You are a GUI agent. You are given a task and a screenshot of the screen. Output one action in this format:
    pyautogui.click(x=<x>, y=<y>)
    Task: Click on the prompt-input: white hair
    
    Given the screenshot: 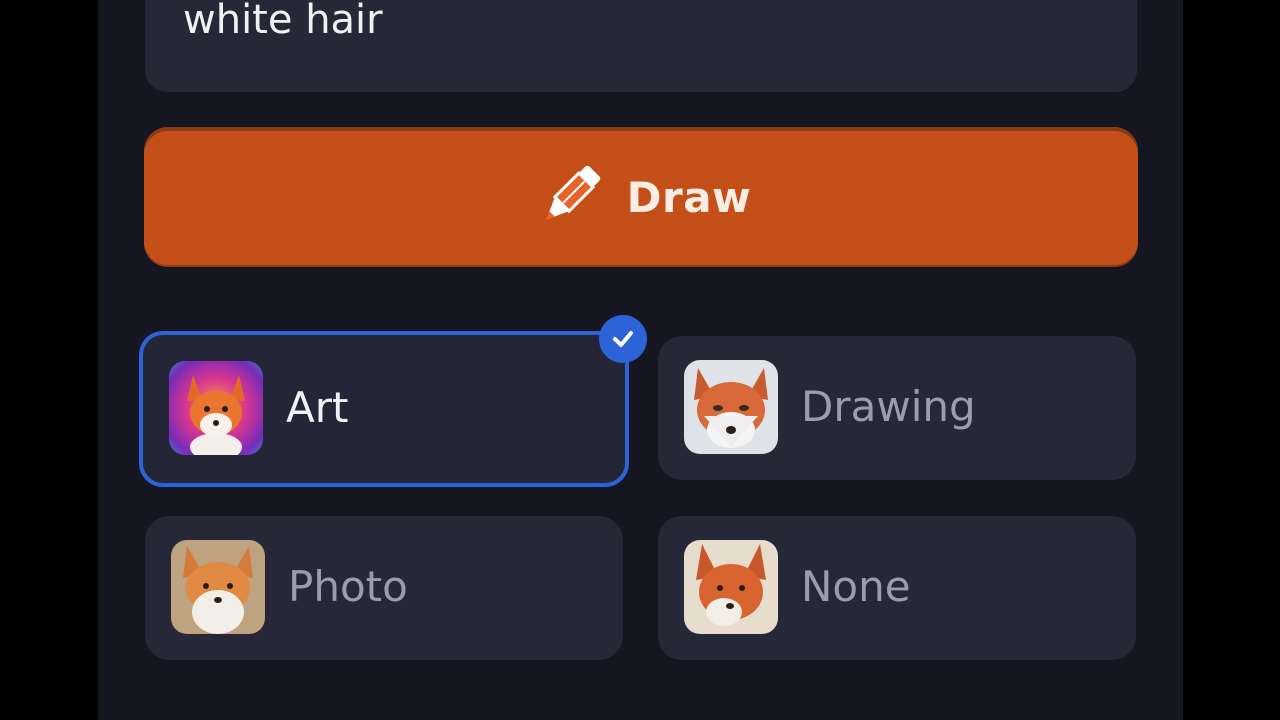 What is the action you would take?
    pyautogui.click(x=641, y=46)
    